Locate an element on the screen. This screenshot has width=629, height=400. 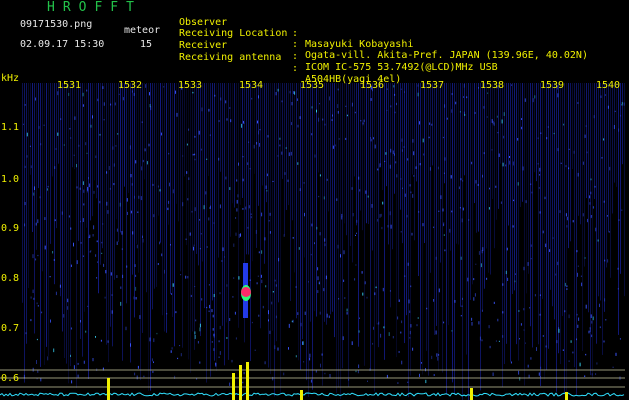
app-title: HROFFT is located at coordinates (94, 7).